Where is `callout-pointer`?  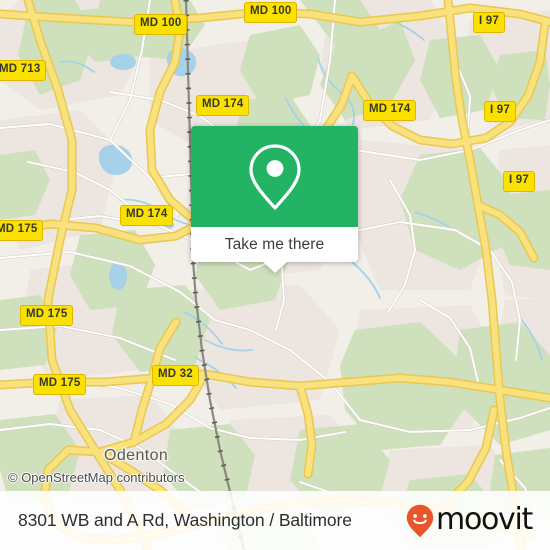
callout-pointer is located at coordinates (274, 267).